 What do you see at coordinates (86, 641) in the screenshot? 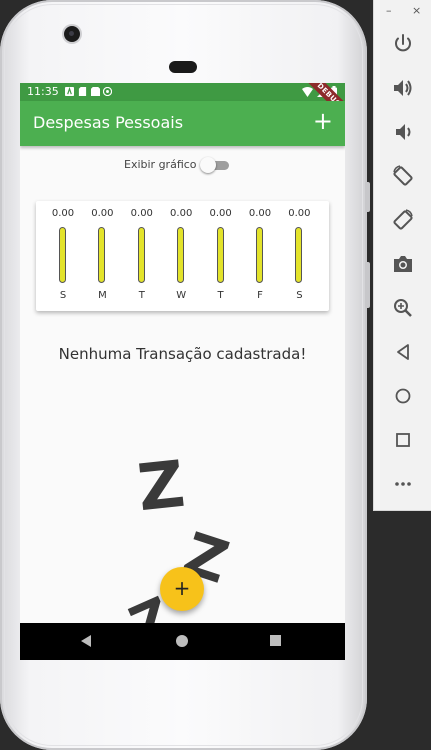
I see `nav-back-icon` at bounding box center [86, 641].